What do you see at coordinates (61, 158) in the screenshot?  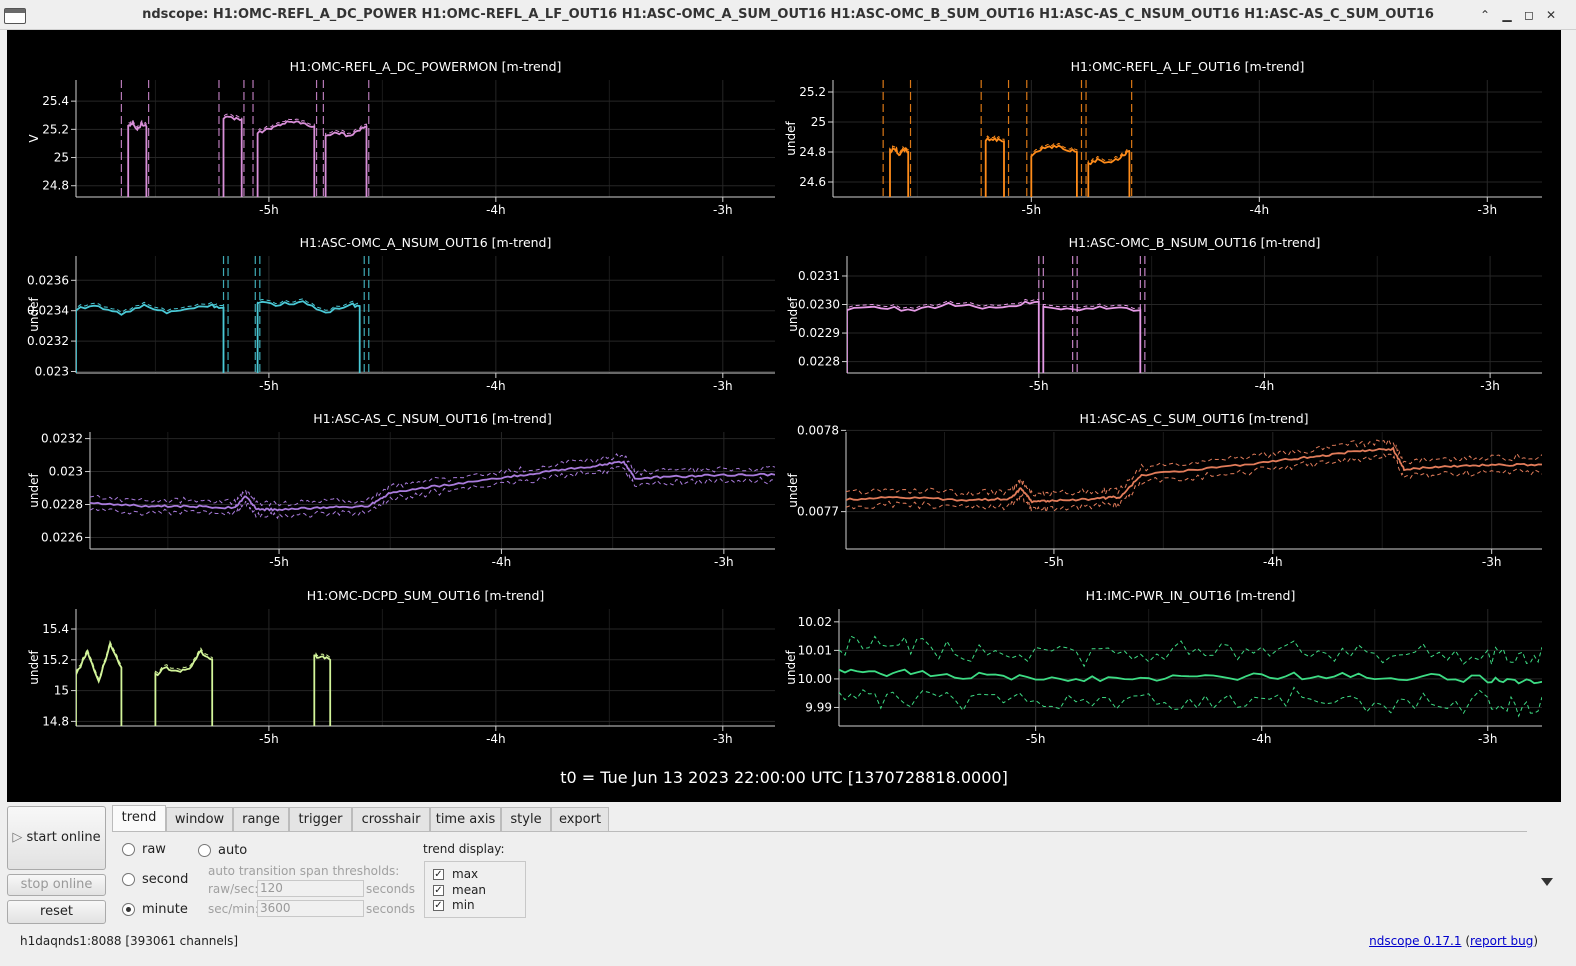 I see `y-tick-label: 25` at bounding box center [61, 158].